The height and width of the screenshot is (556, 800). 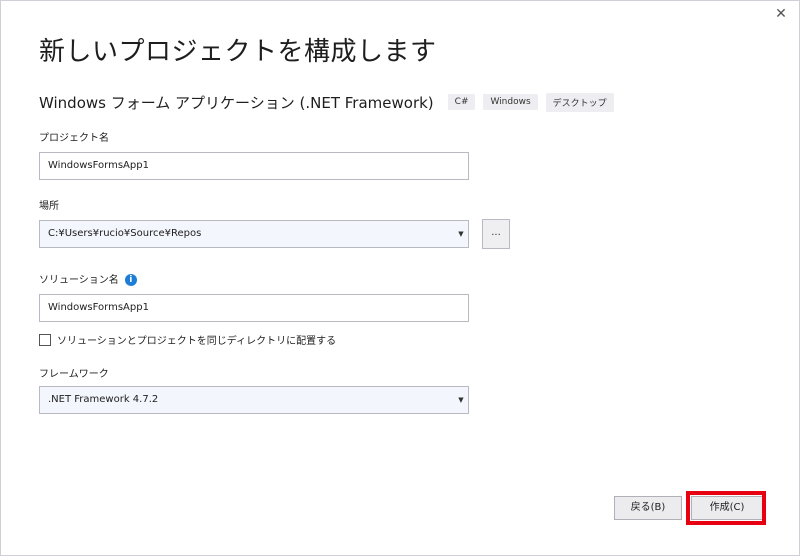 I want to click on location-combo: C:¥Users¥rucio¥Source¥Repos ▼, so click(x=254, y=234).